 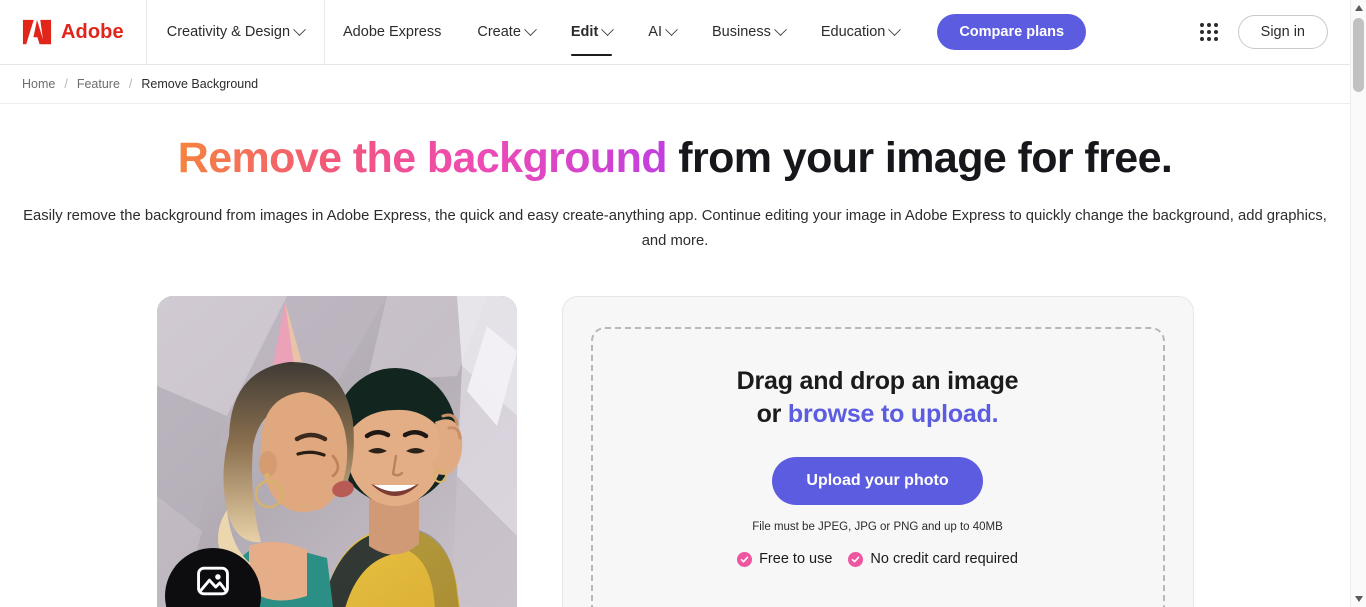 I want to click on nav-item-education: Education, so click(x=860, y=32).